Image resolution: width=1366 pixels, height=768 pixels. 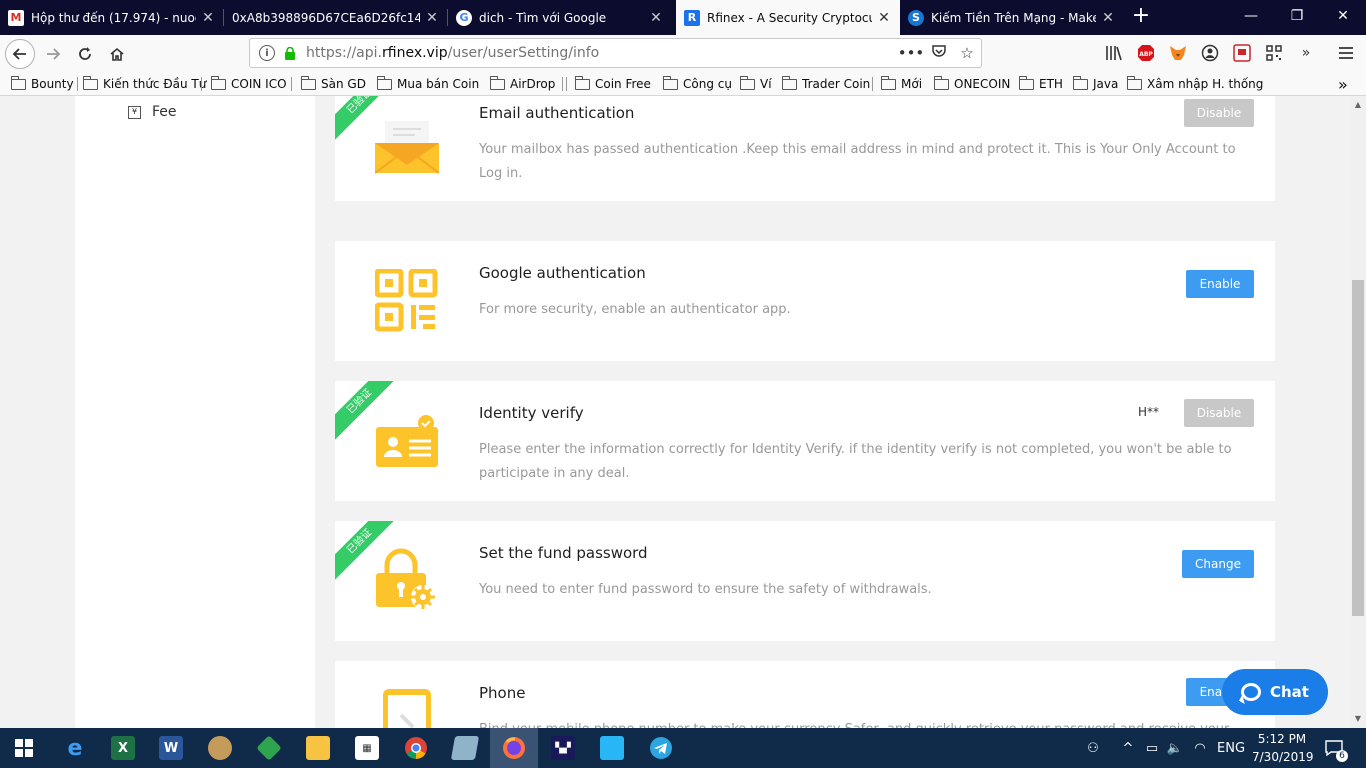 I want to click on disable-identity-button: Disable, so click(x=1219, y=413).